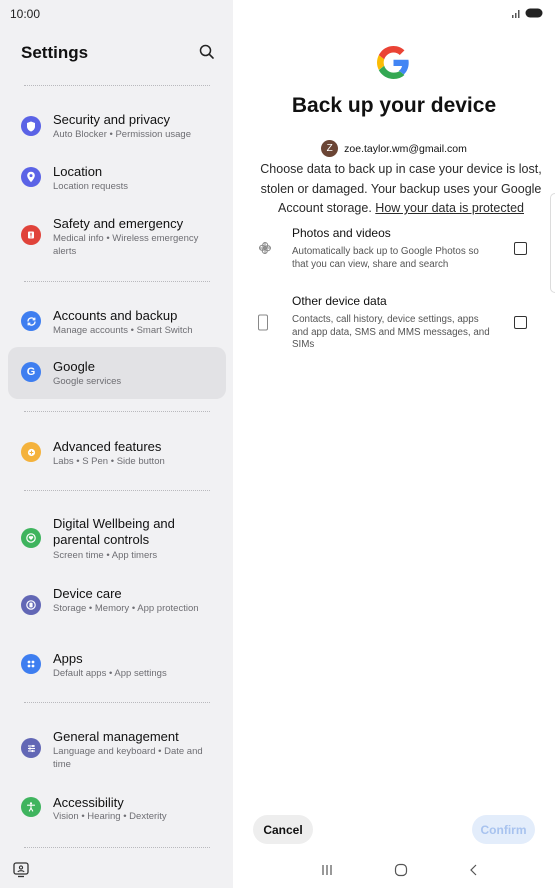  Describe the element at coordinates (116, 736) in the screenshot. I see `sidebar-item-label: General management` at that location.